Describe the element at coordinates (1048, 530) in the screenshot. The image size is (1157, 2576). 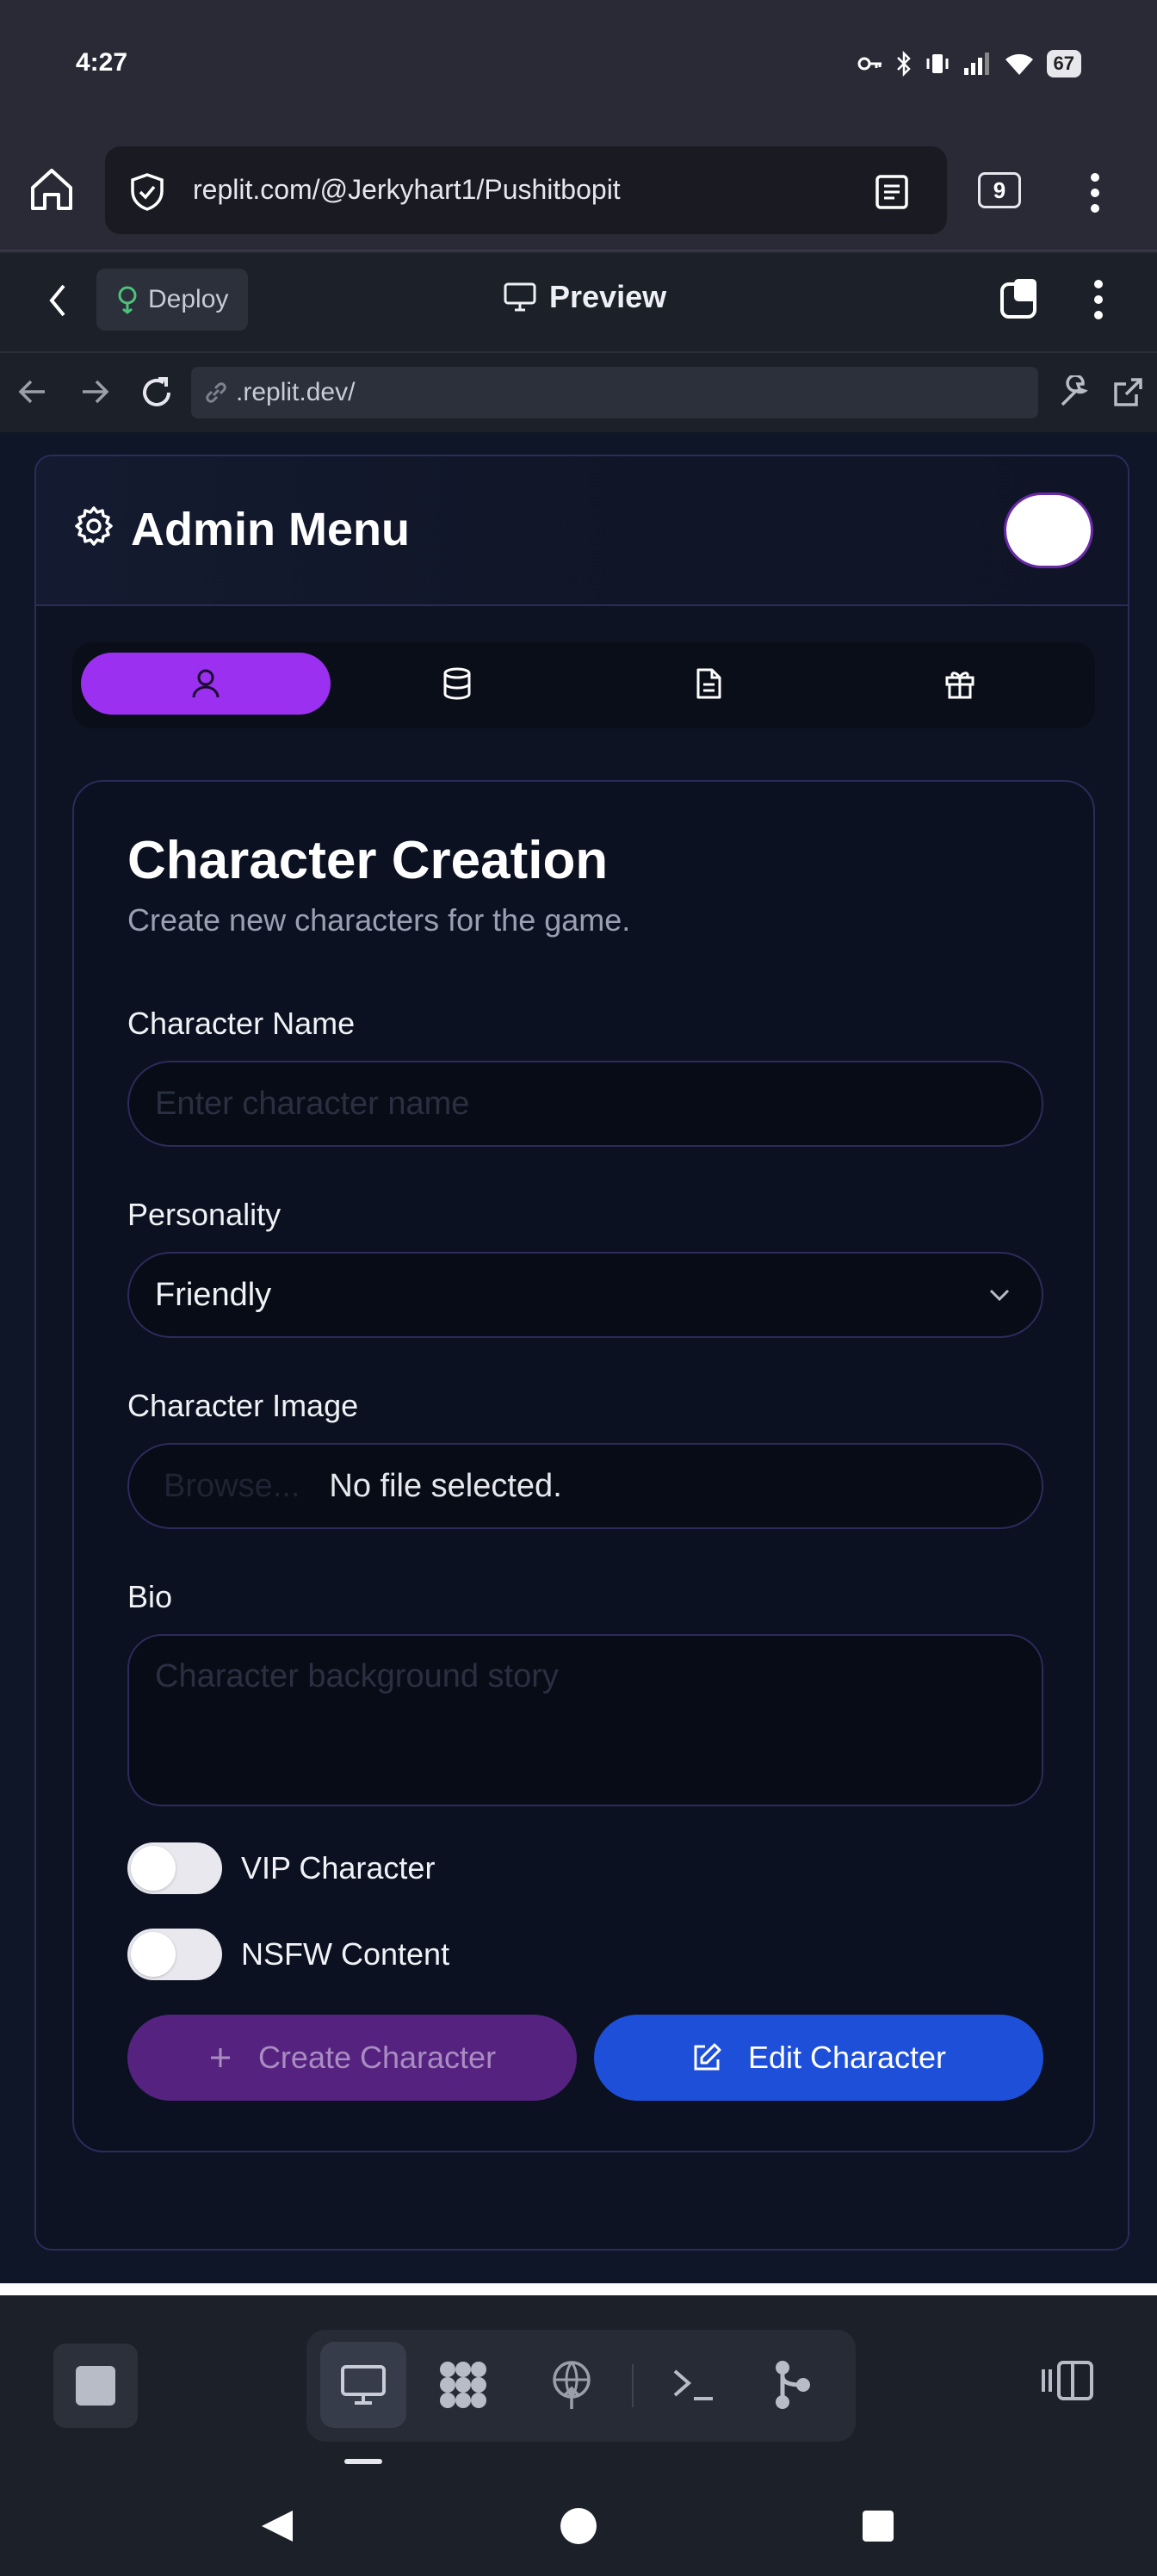
I see `theme-toggle` at that location.